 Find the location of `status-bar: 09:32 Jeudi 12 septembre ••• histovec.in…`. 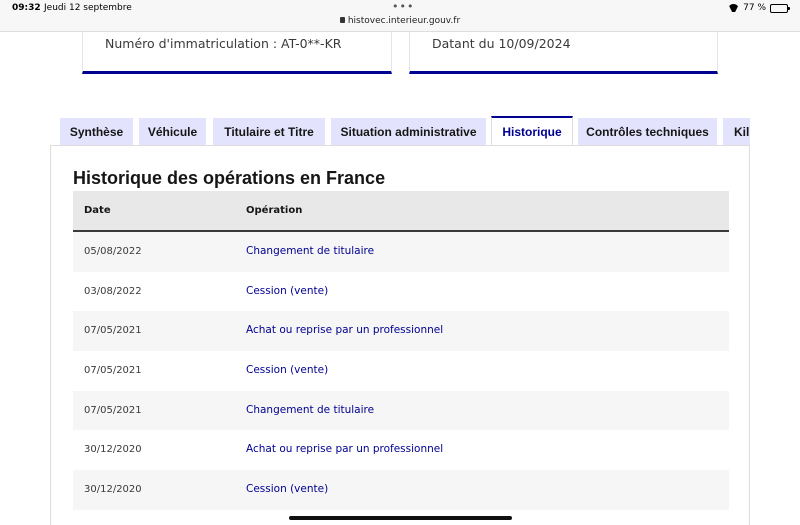

status-bar: 09:32 Jeudi 12 septembre ••• histovec.in… is located at coordinates (400, 16).